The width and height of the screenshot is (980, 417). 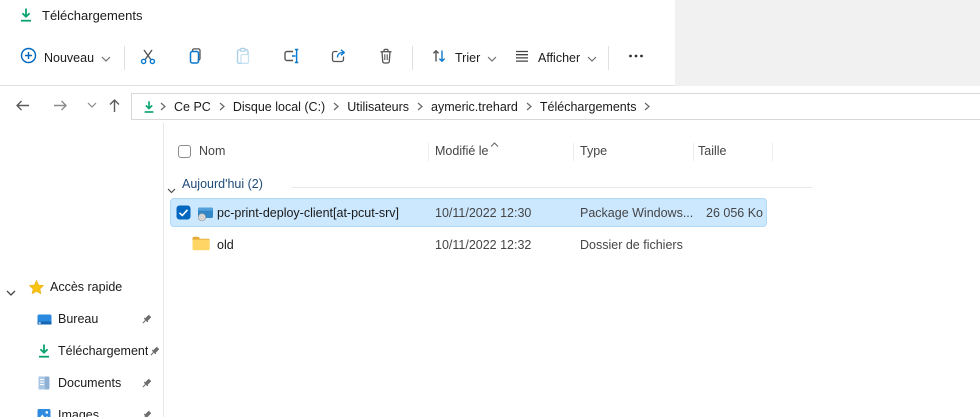 I want to click on column-header-name: Nom, so click(x=212, y=151).